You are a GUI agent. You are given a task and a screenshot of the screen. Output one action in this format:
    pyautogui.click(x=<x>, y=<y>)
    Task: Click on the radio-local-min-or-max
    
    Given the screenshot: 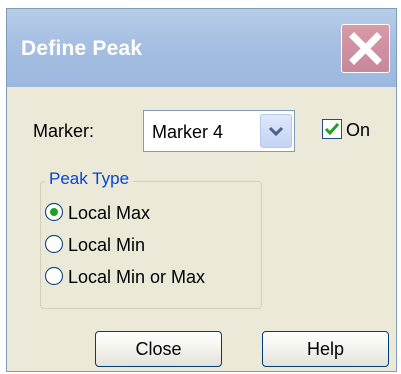 What is the action you would take?
    pyautogui.click(x=54, y=276)
    